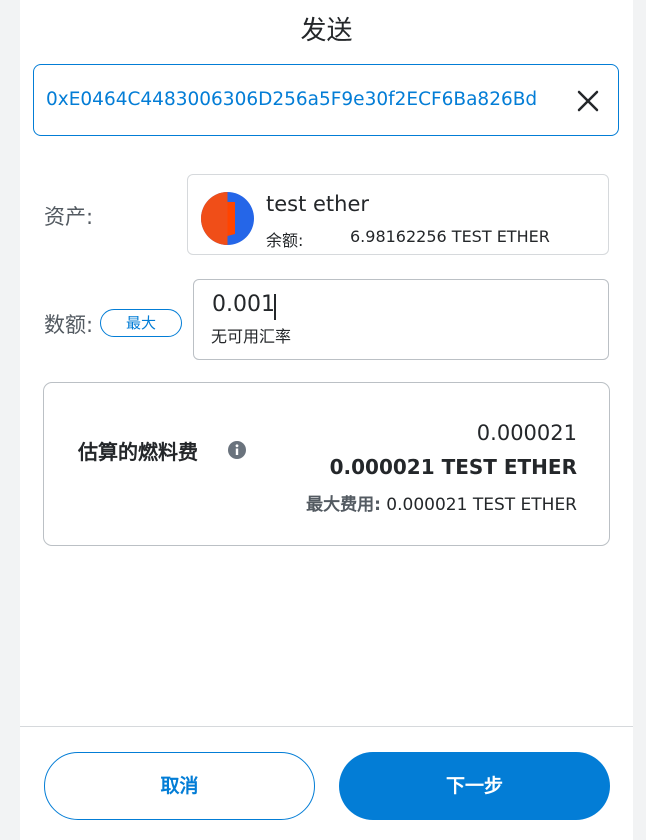  I want to click on amount-input: 0.001 无可用汇率, so click(401, 319).